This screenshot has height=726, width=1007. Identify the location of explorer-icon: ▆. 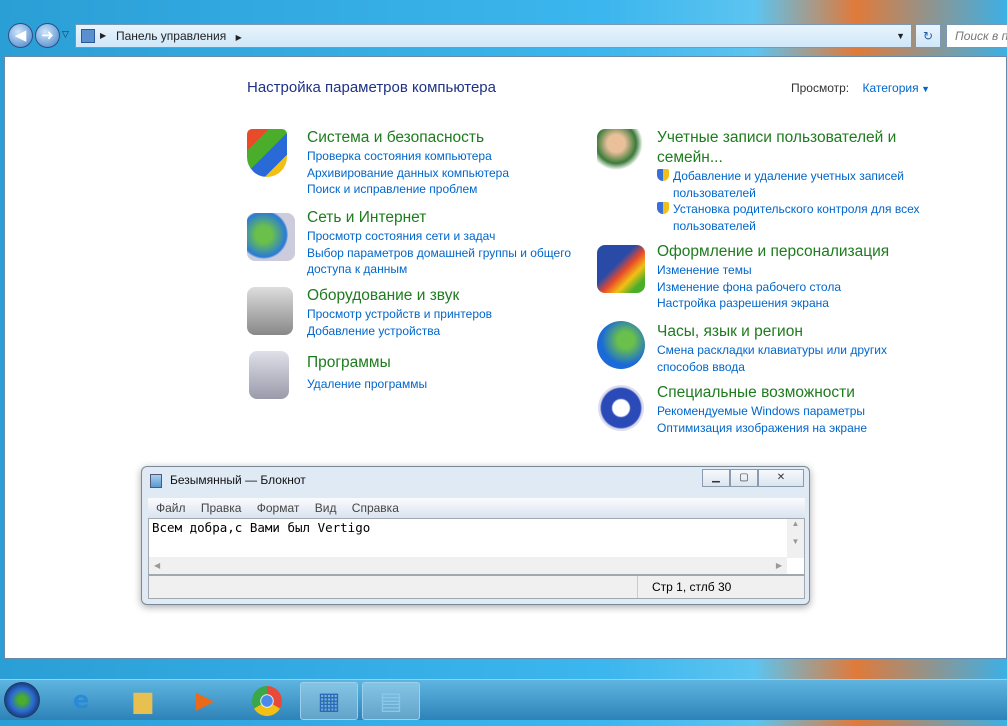
(143, 701).